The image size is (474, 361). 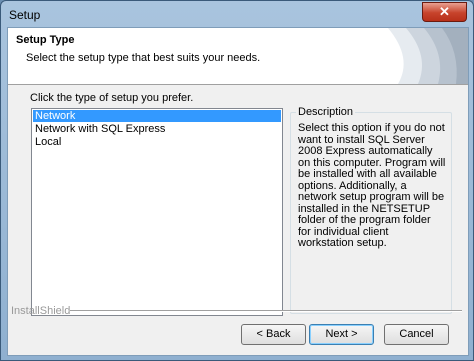 What do you see at coordinates (41, 311) in the screenshot?
I see `installshield-brand: InstallShield` at bounding box center [41, 311].